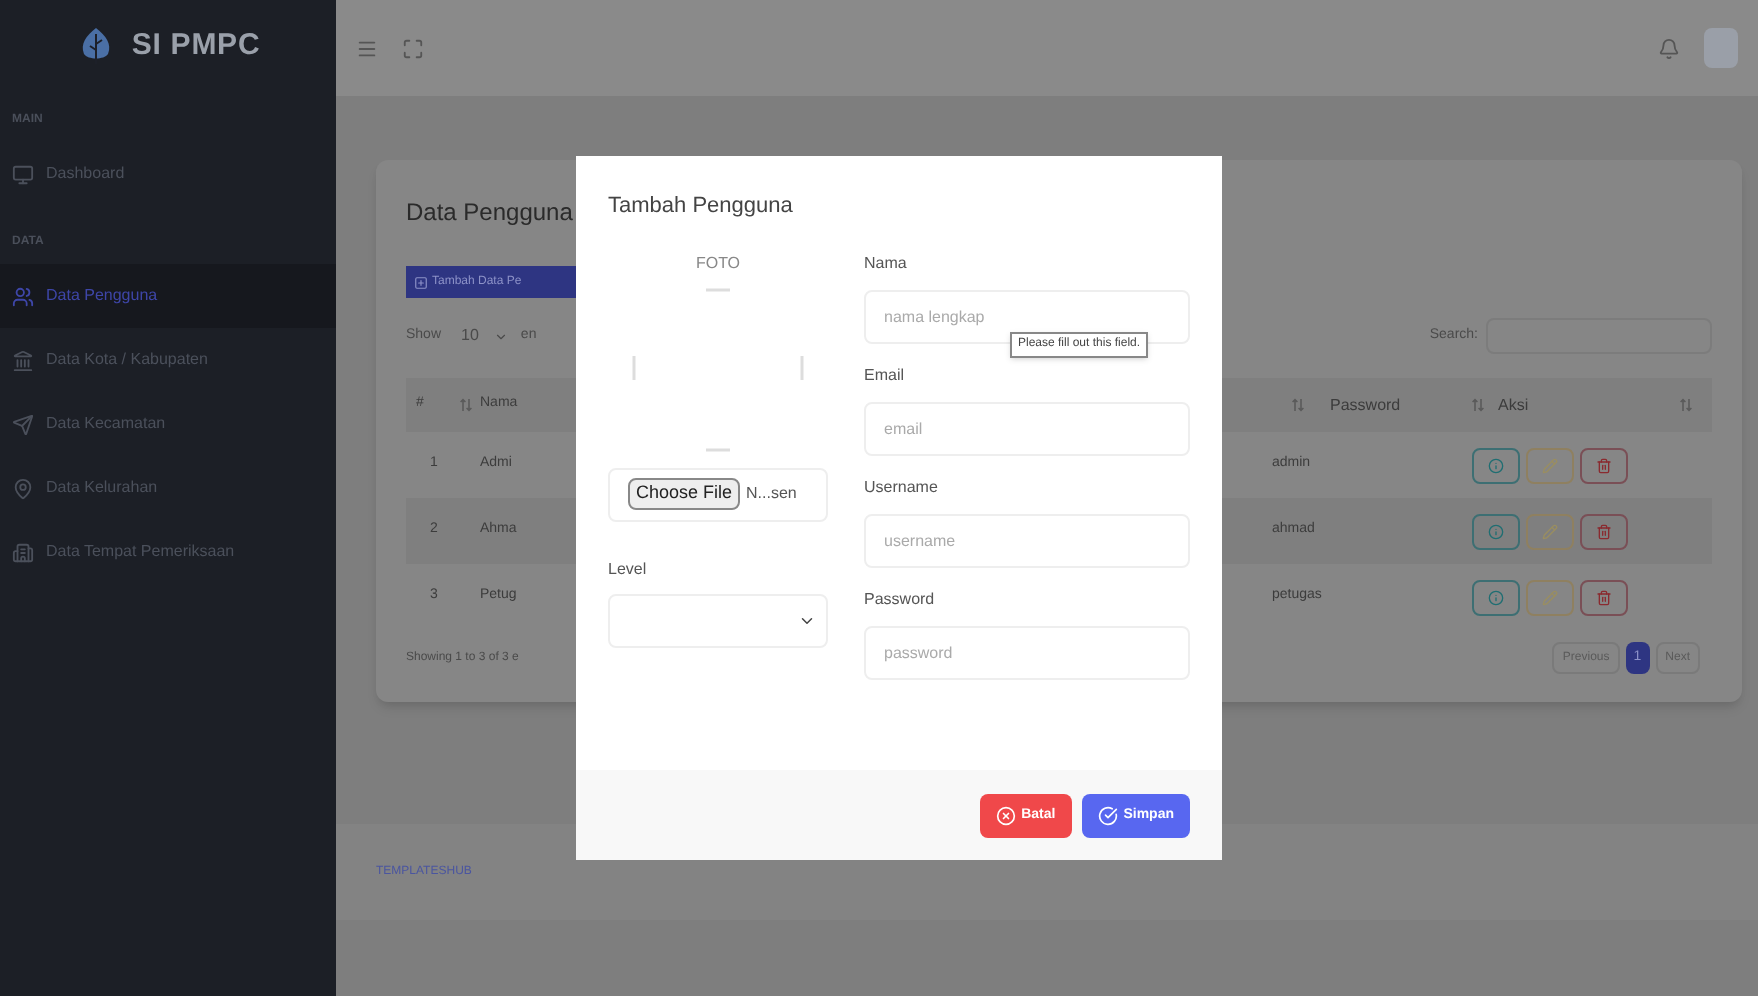  What do you see at coordinates (168, 296) in the screenshot?
I see `sidebar-item: Data Pengguna` at bounding box center [168, 296].